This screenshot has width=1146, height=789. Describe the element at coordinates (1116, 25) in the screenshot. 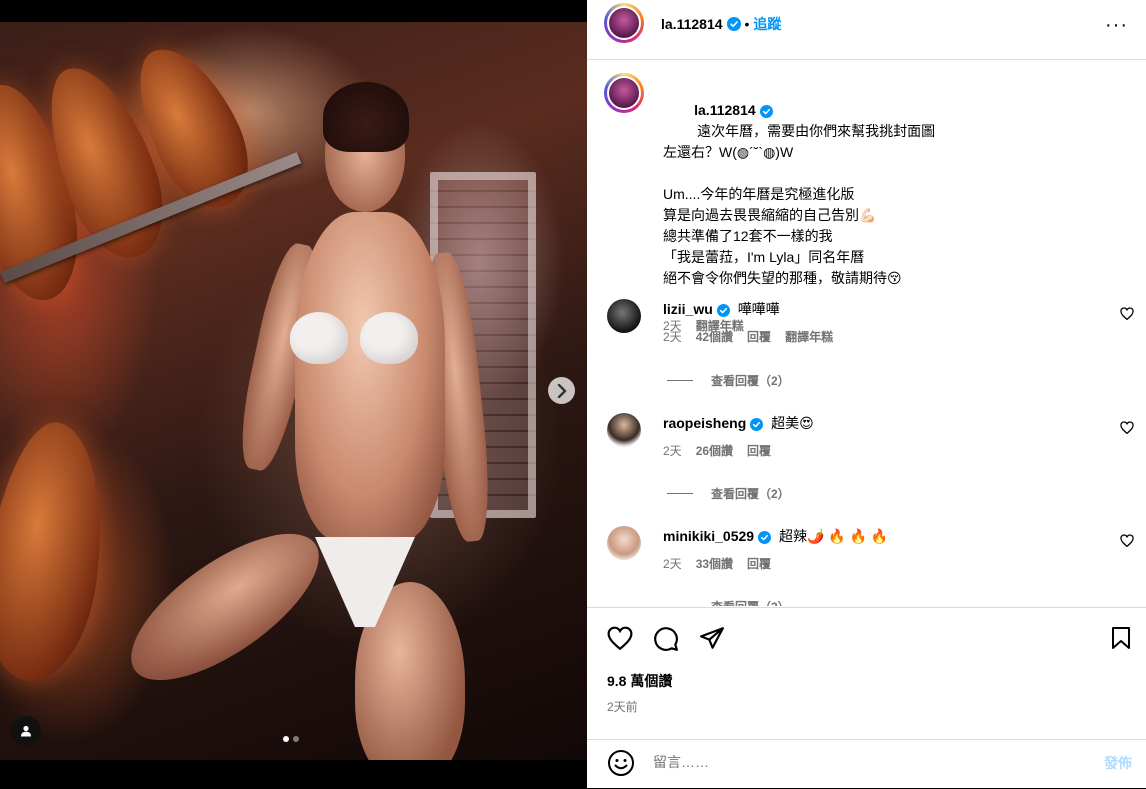

I see `more-options-icon: ···` at that location.